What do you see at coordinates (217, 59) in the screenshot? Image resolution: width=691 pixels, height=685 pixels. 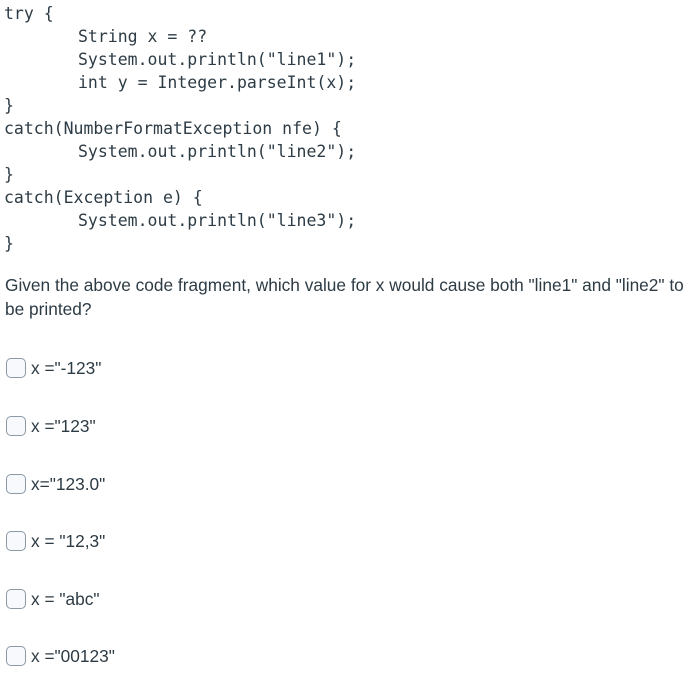 I see `code-line: System.out.println("line1");` at bounding box center [217, 59].